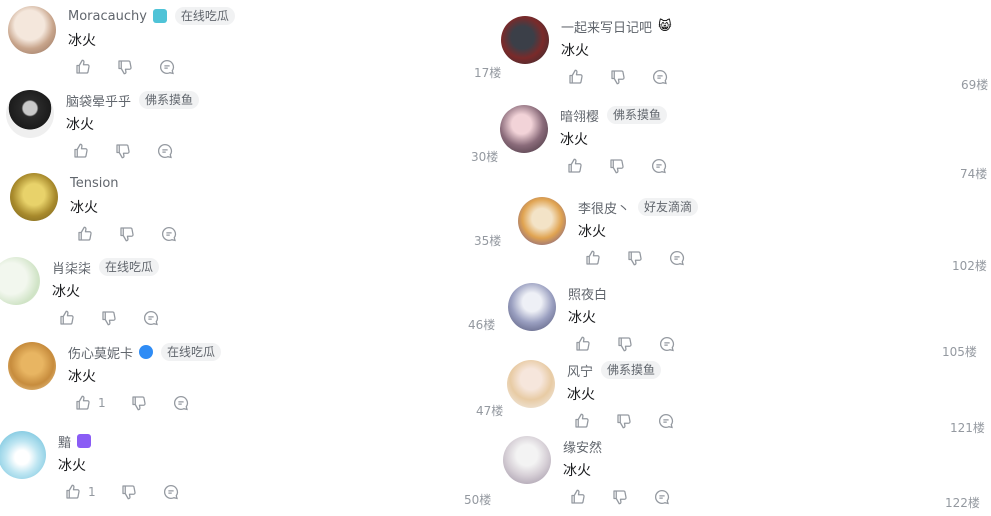 The height and width of the screenshot is (516, 991). What do you see at coordinates (746, 56) in the screenshot?
I see `comment-item: 一起来写日记吧 😸 冰火 69楼` at bounding box center [746, 56].